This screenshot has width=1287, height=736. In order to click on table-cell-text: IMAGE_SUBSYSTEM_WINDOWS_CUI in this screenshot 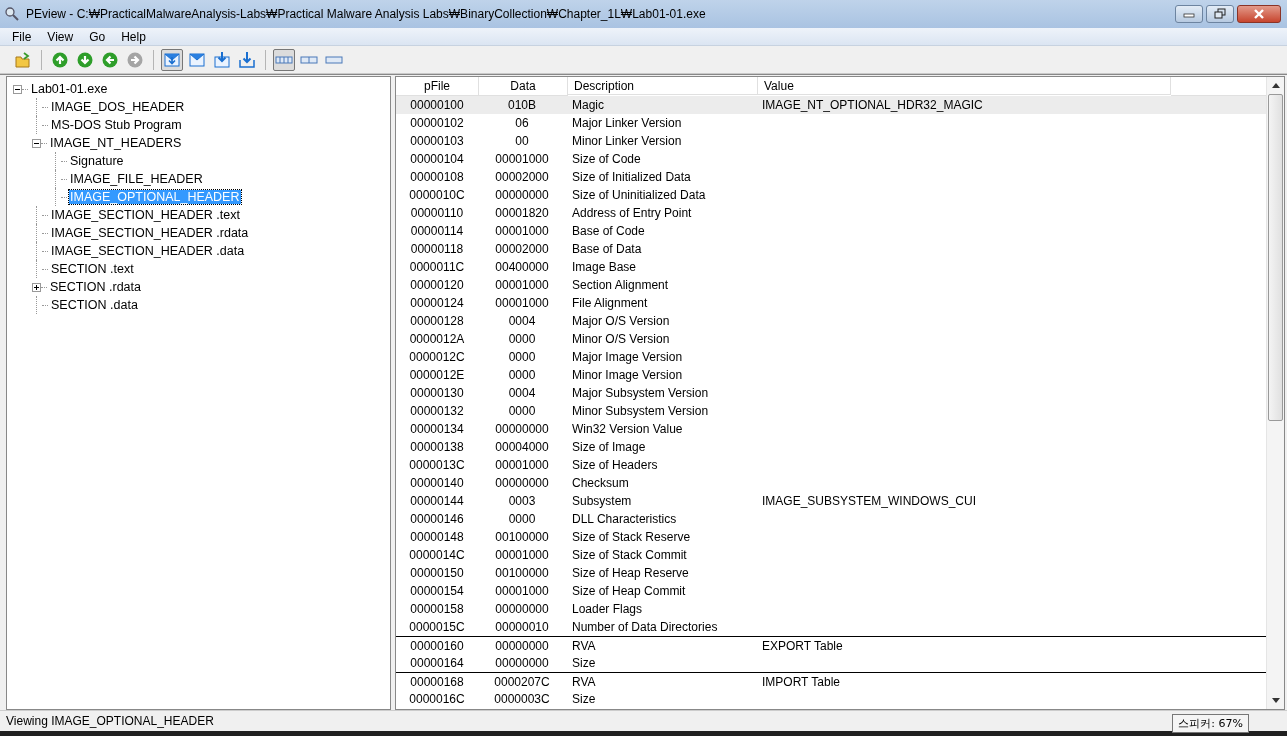, I will do `click(869, 501)`.